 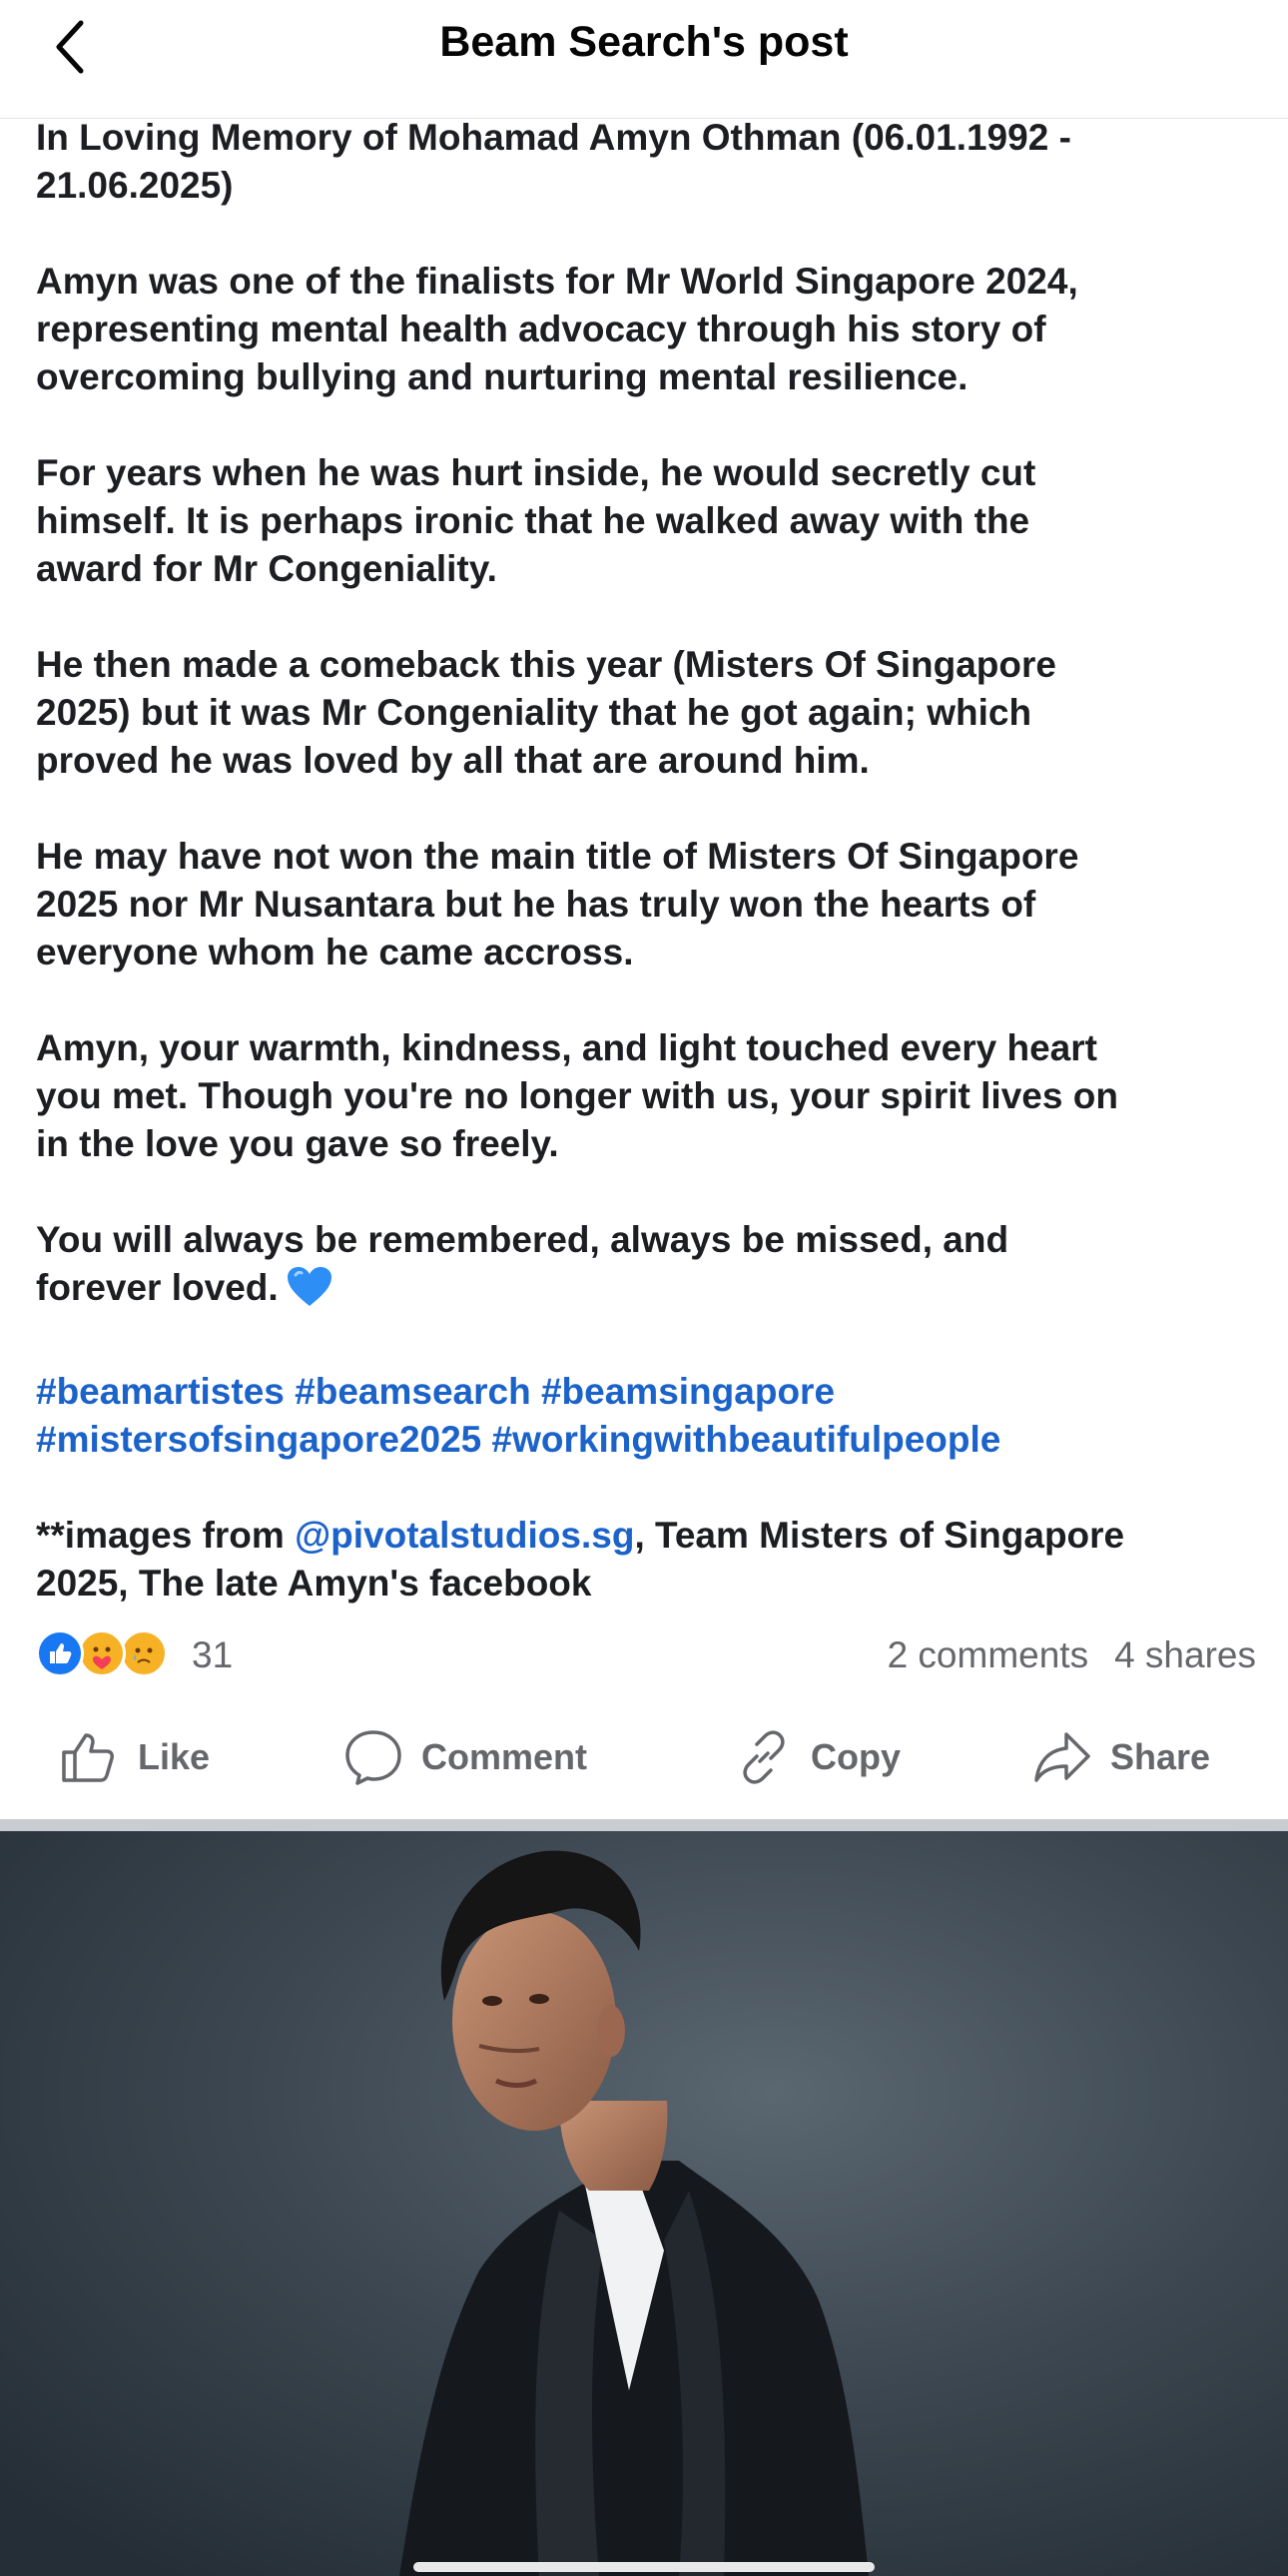 What do you see at coordinates (1062, 1757) in the screenshot?
I see `share-arrow-icon` at bounding box center [1062, 1757].